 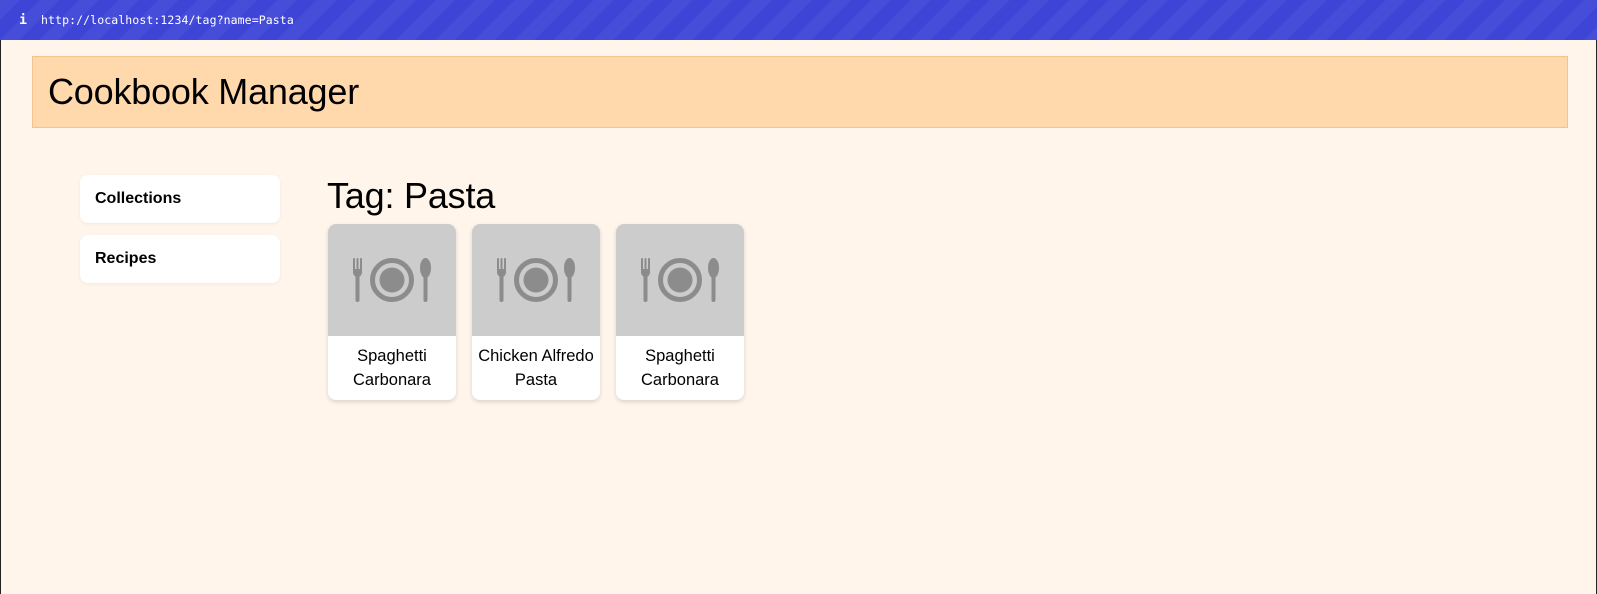 I want to click on recipe-card: Chicken Alfredo Pasta, so click(x=536, y=312).